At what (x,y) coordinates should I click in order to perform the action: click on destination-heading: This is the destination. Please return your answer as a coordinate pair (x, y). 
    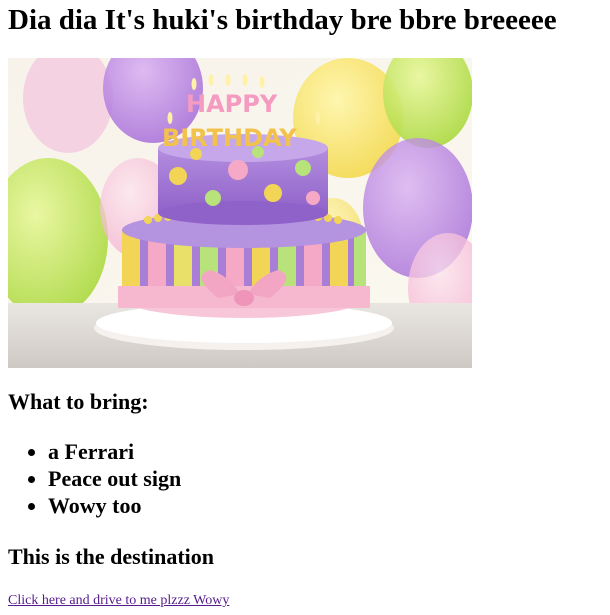
    Looking at the image, I should click on (111, 556).